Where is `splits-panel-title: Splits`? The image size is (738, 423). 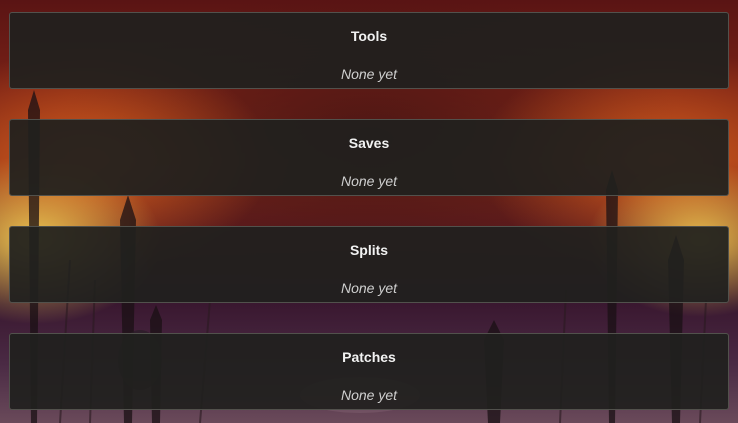
splits-panel-title: Splits is located at coordinates (369, 250).